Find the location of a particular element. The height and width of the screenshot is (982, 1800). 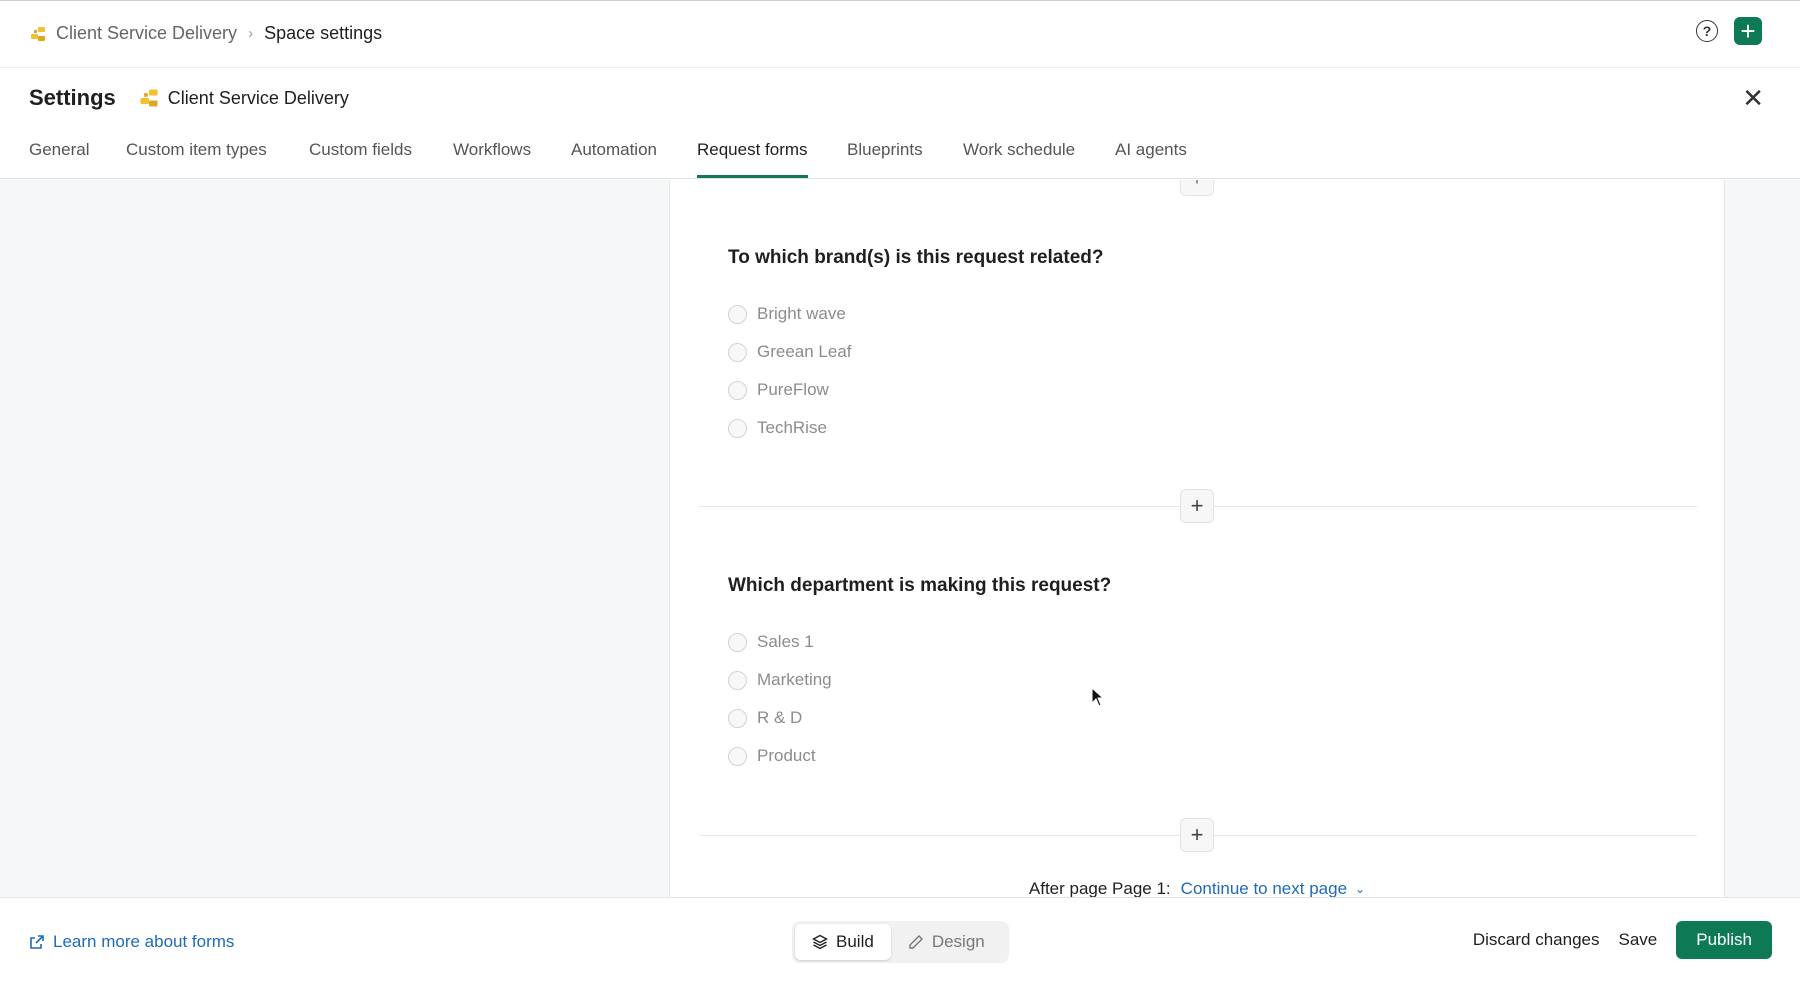

tab-work-schedule: Work schedule is located at coordinates (1019, 150).